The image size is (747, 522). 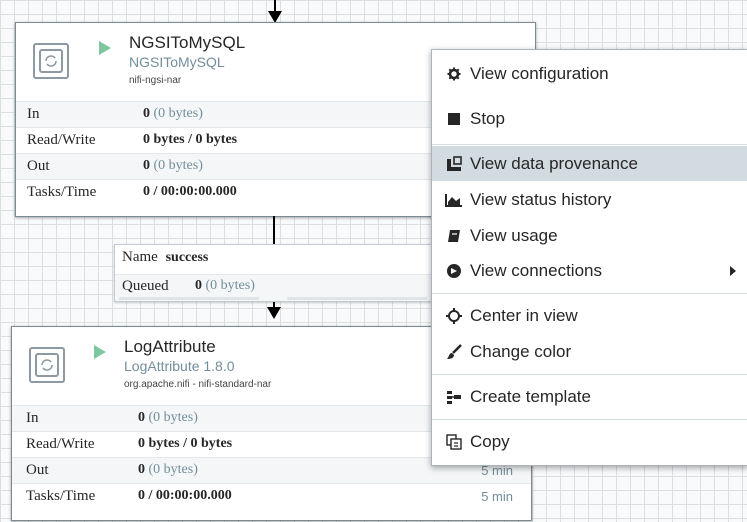 I want to click on backpressure-bar-size, so click(x=357, y=298).